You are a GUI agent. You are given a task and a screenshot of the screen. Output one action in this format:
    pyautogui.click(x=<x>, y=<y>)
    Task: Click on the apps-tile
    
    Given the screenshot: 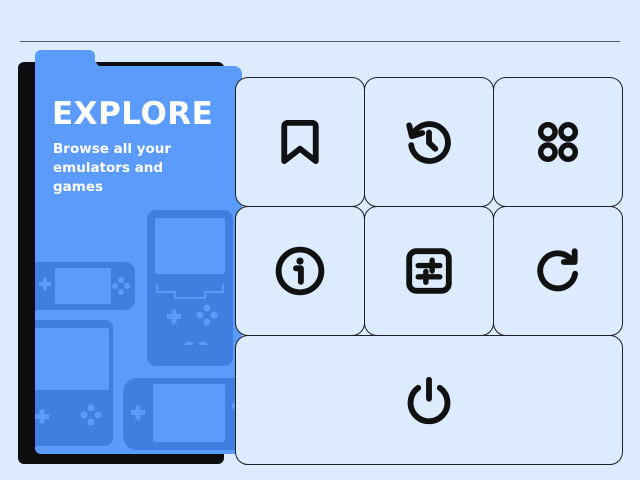 What is the action you would take?
    pyautogui.click(x=558, y=142)
    